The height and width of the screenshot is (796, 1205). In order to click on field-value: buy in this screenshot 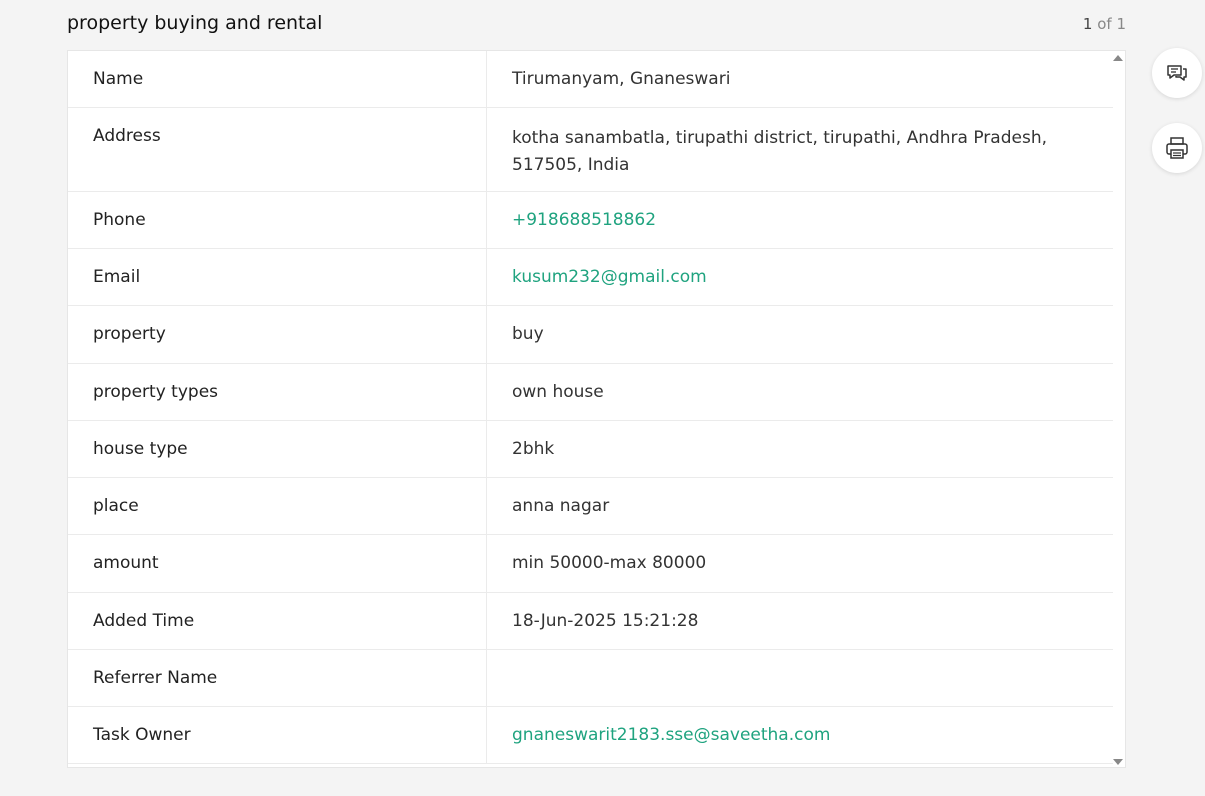, I will do `click(528, 334)`.